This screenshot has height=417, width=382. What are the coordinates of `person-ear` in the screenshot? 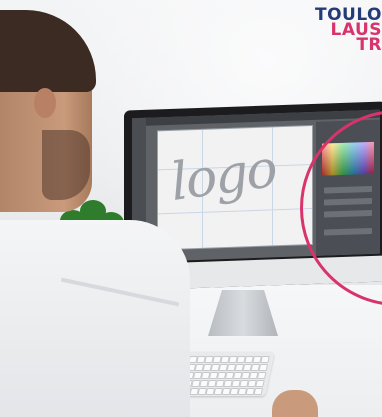 It's located at (45, 103).